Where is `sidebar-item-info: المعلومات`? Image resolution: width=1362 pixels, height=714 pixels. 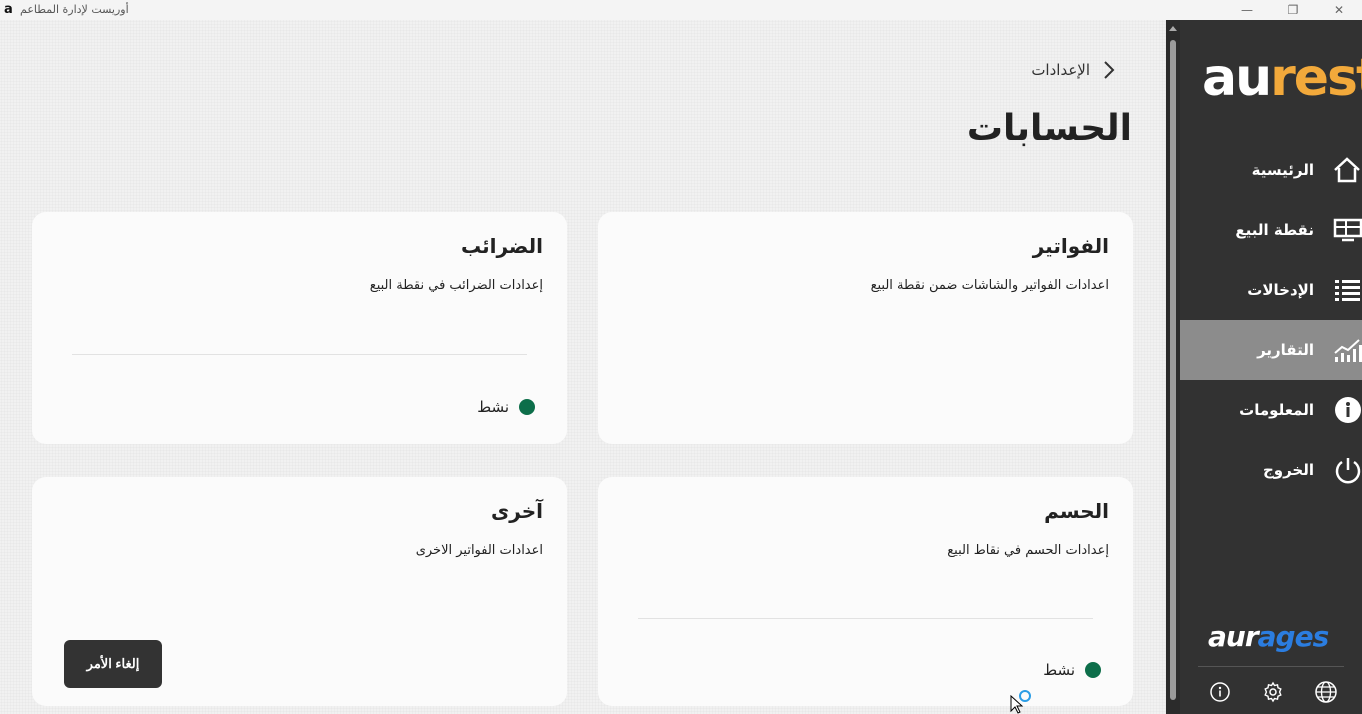 sidebar-item-info: المعلومات is located at coordinates (1271, 410).